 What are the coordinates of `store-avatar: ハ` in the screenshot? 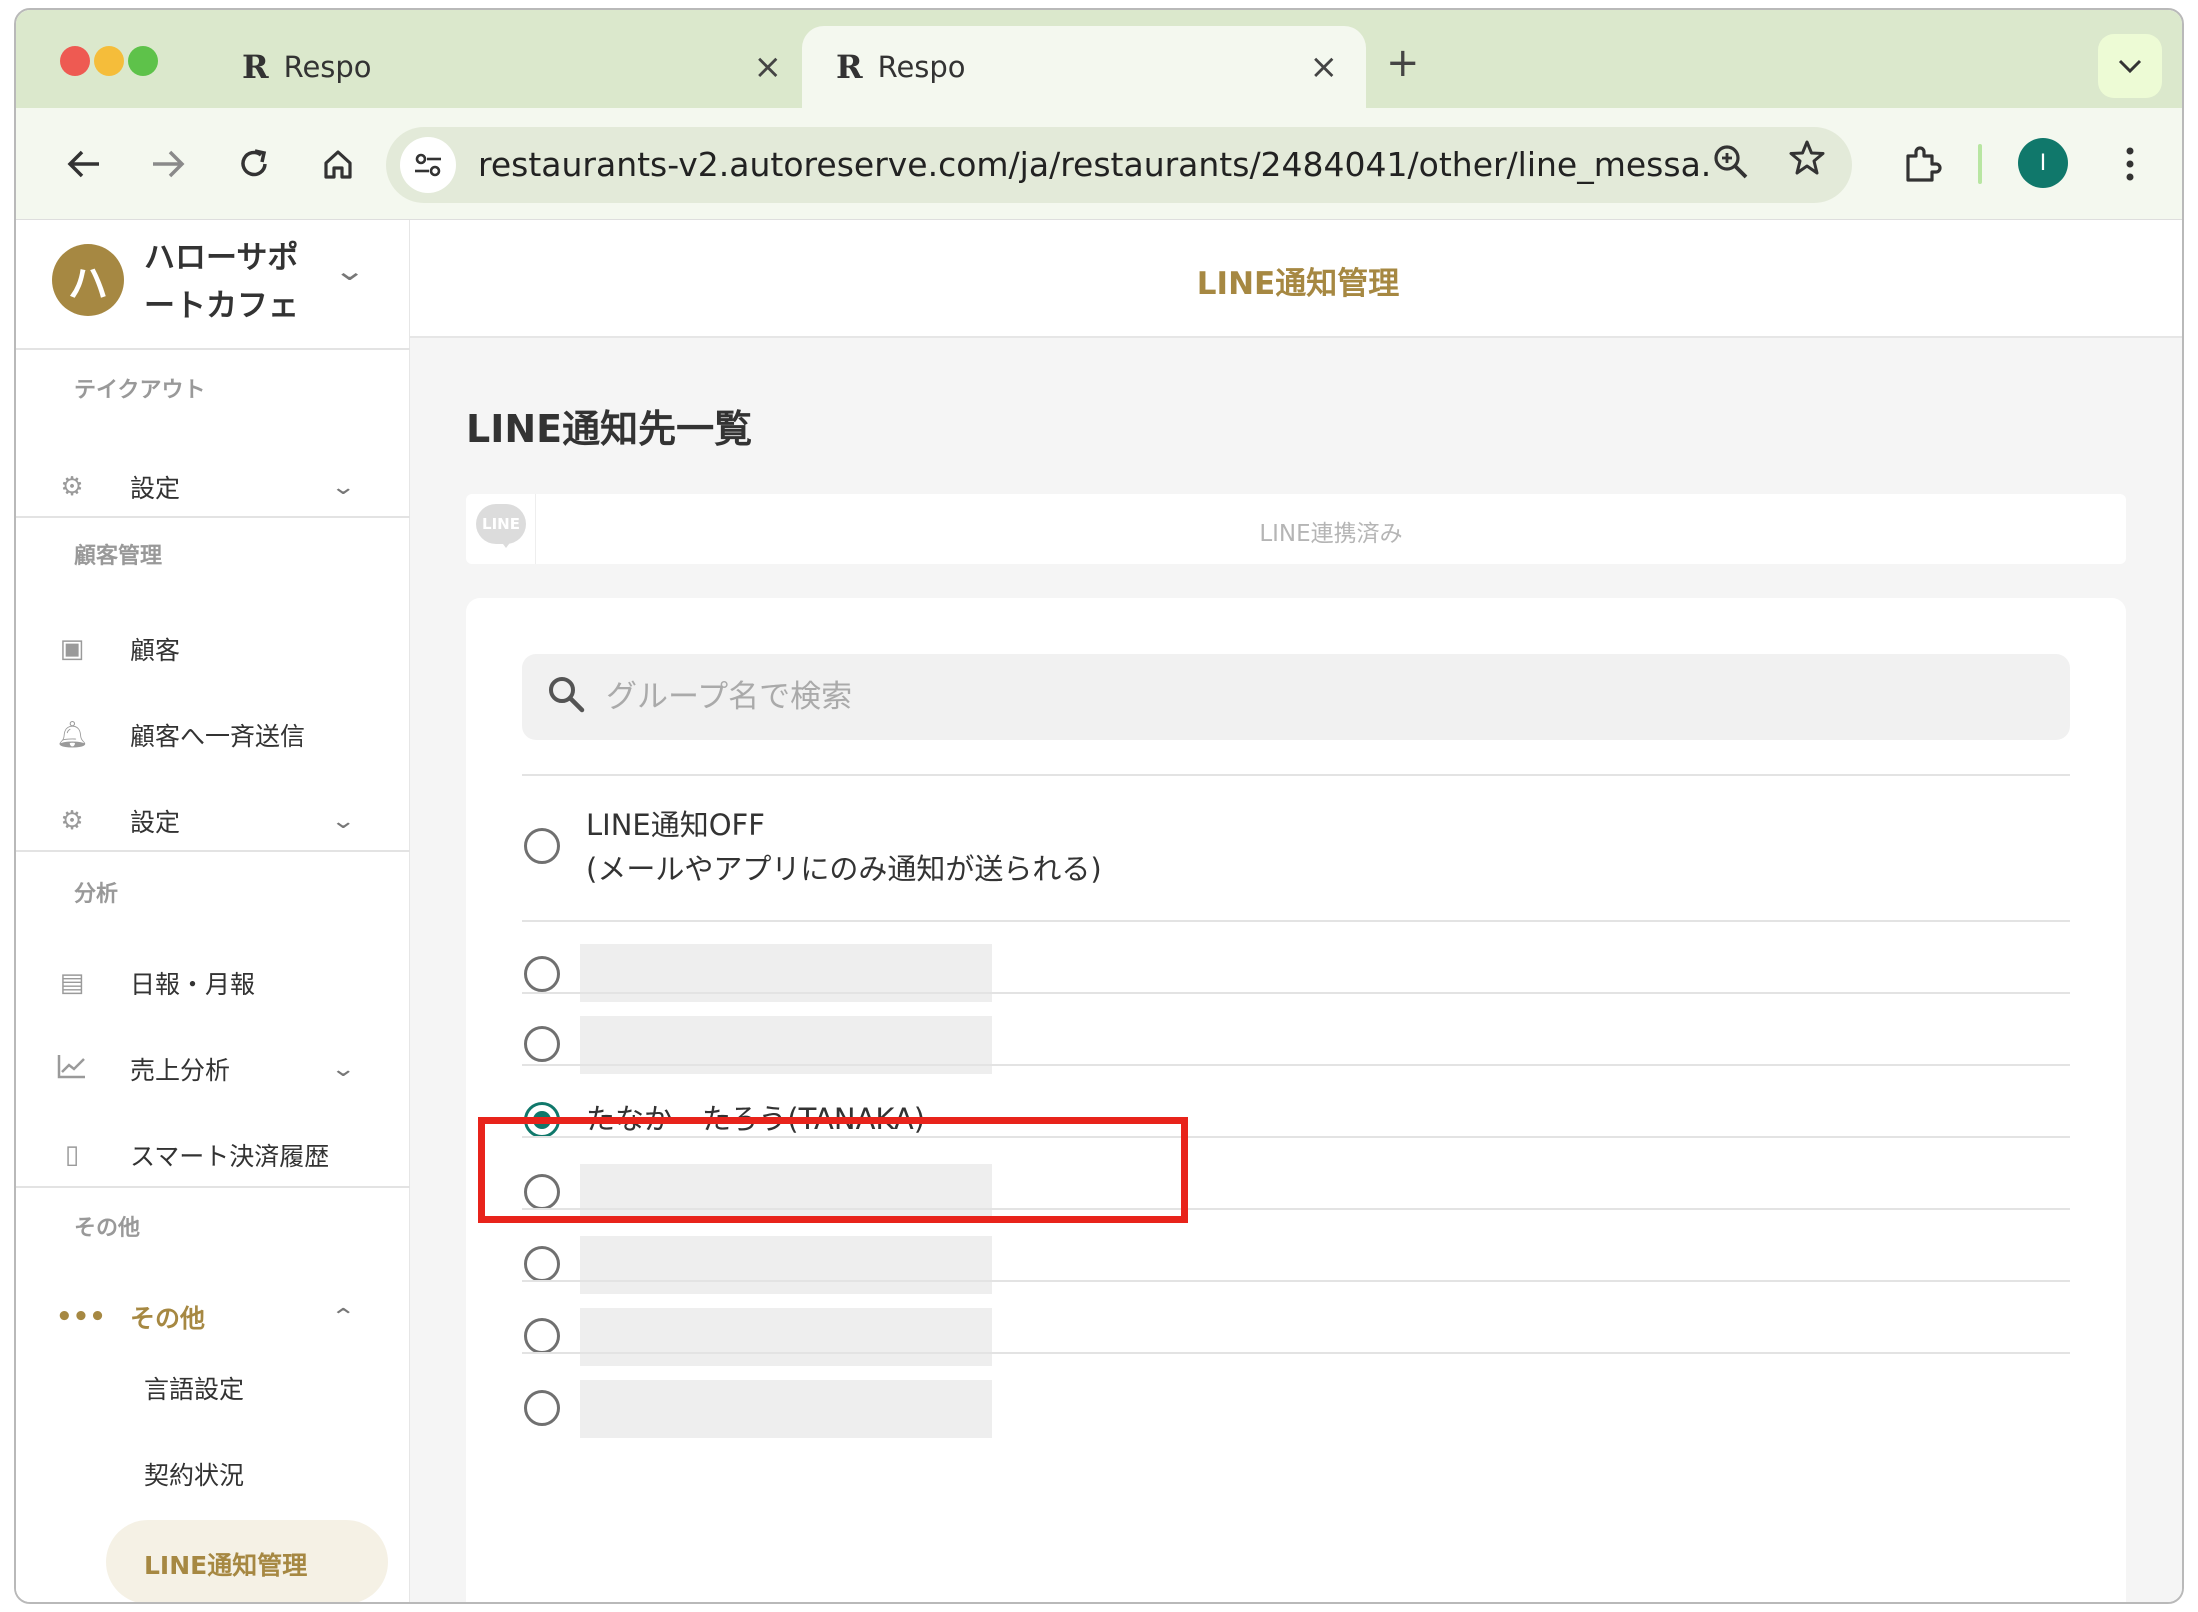 It's located at (88, 280).